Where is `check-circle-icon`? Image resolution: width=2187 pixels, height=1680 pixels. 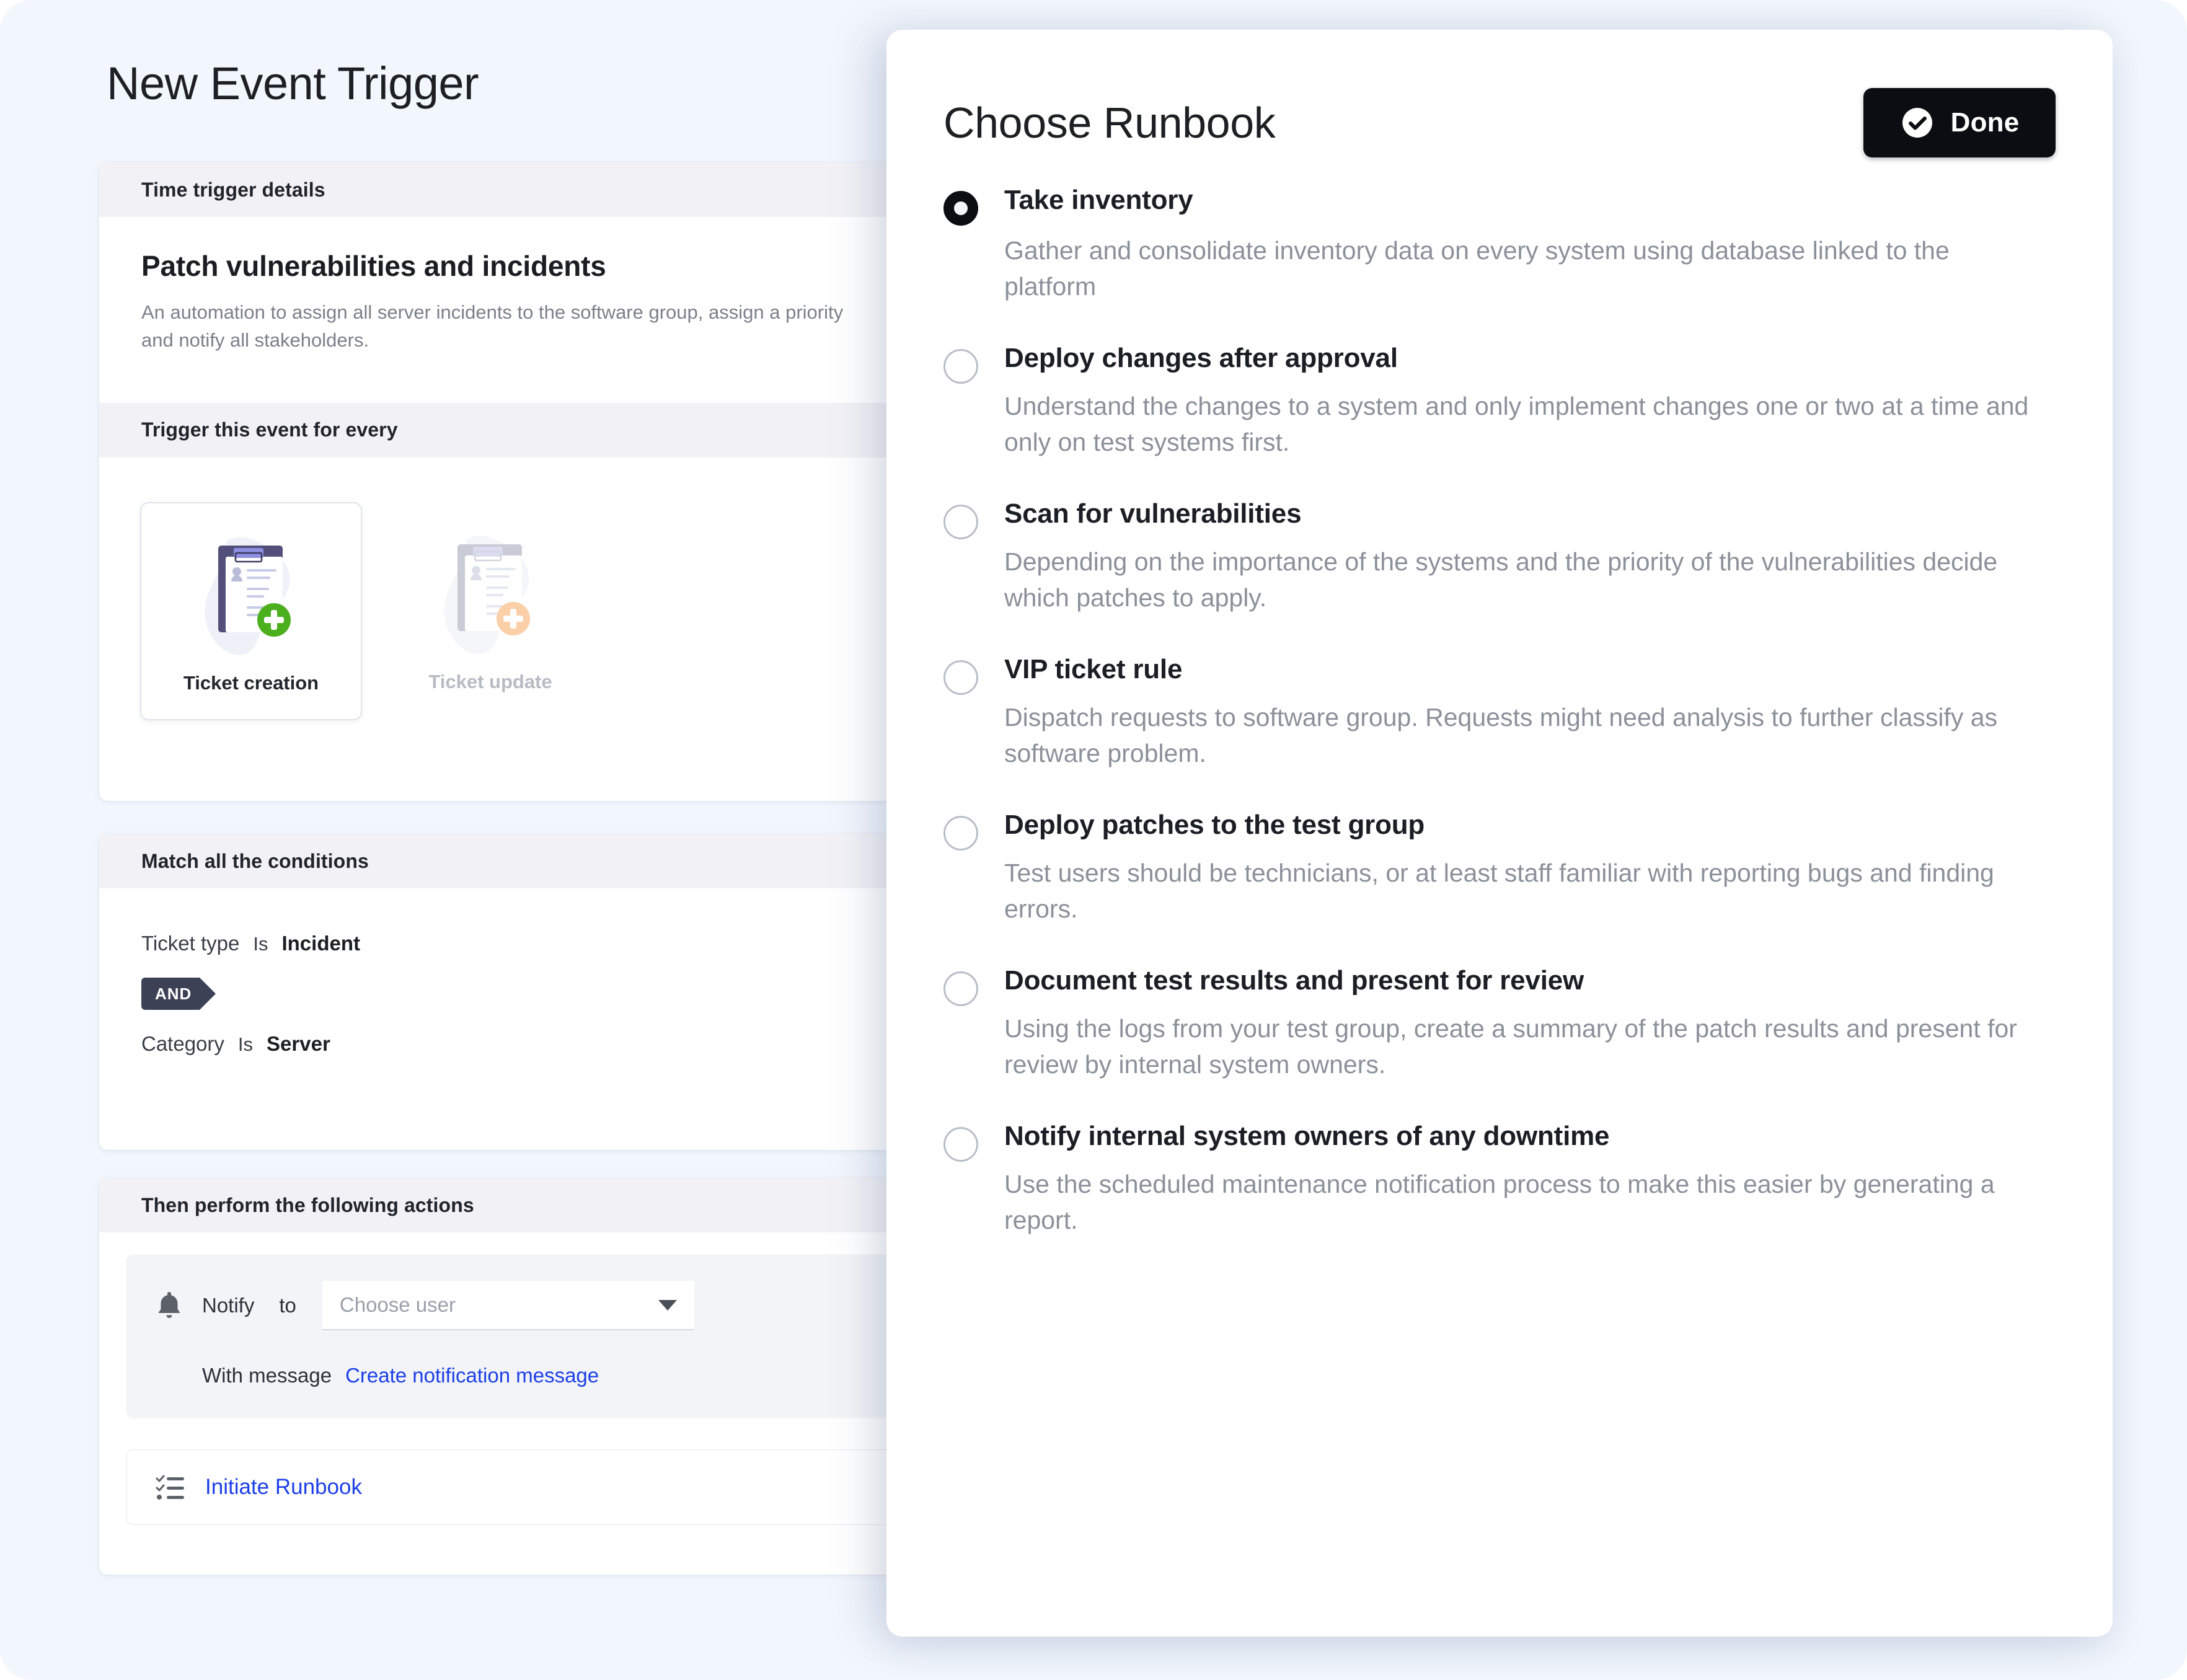 check-circle-icon is located at coordinates (1917, 123).